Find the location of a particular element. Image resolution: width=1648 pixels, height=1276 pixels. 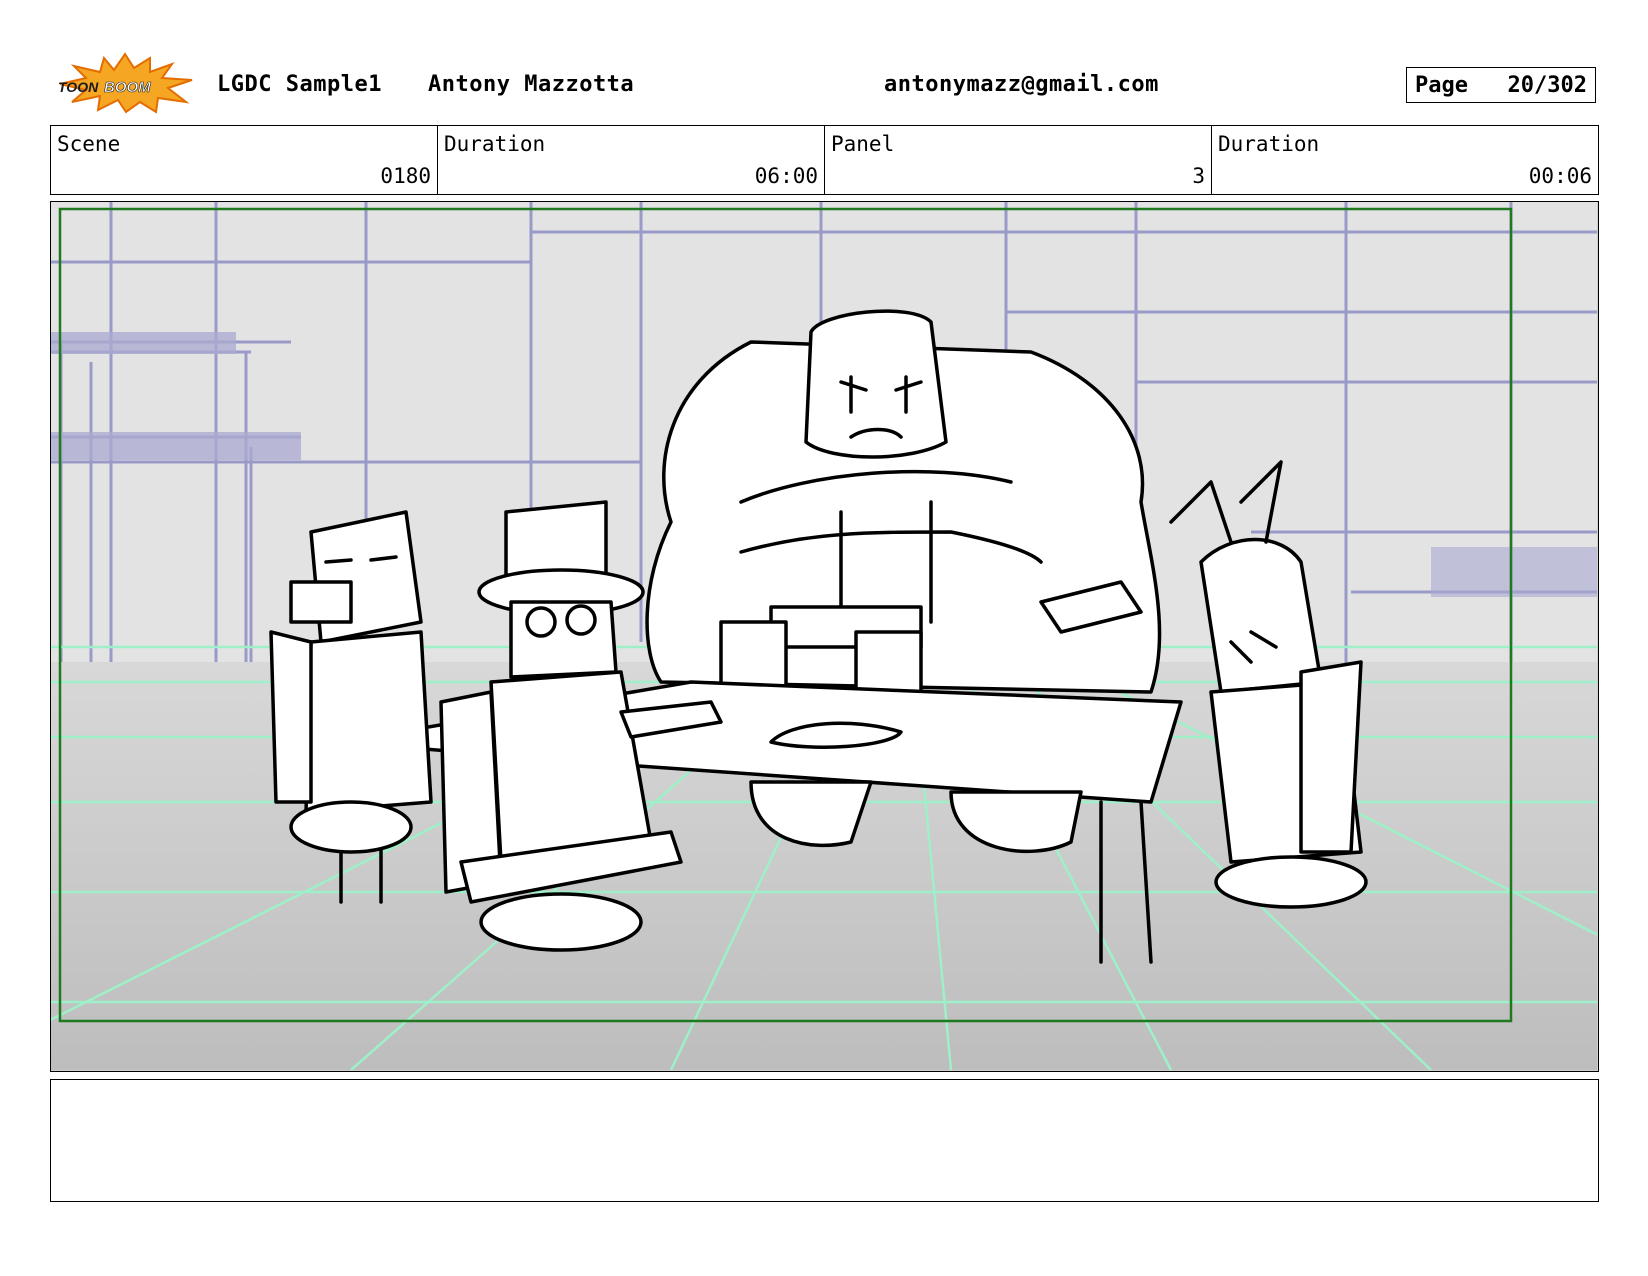

panel-duration-label: Duration is located at coordinates (1269, 144).